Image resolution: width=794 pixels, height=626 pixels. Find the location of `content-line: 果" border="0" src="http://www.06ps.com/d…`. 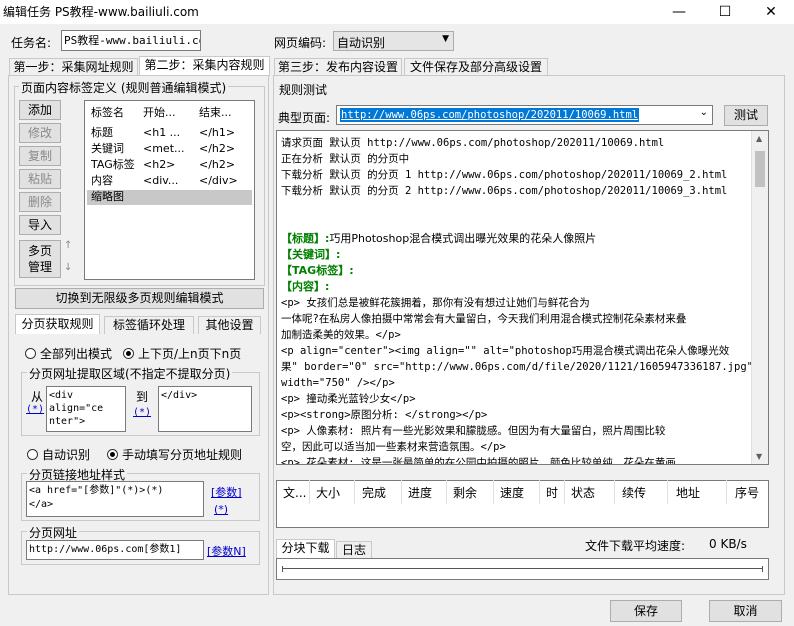

content-line: 果" border="0" src="http://www.06ps.com/d… is located at coordinates (517, 367).